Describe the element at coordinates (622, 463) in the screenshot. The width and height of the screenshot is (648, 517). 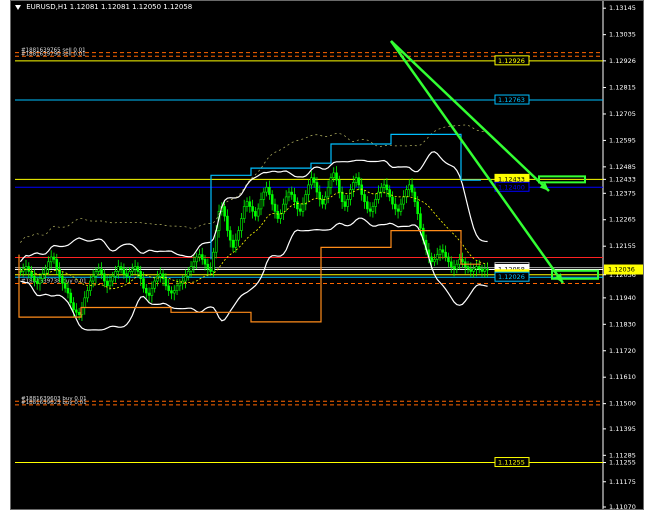
I see `price-tick-label: 1.11255` at that location.